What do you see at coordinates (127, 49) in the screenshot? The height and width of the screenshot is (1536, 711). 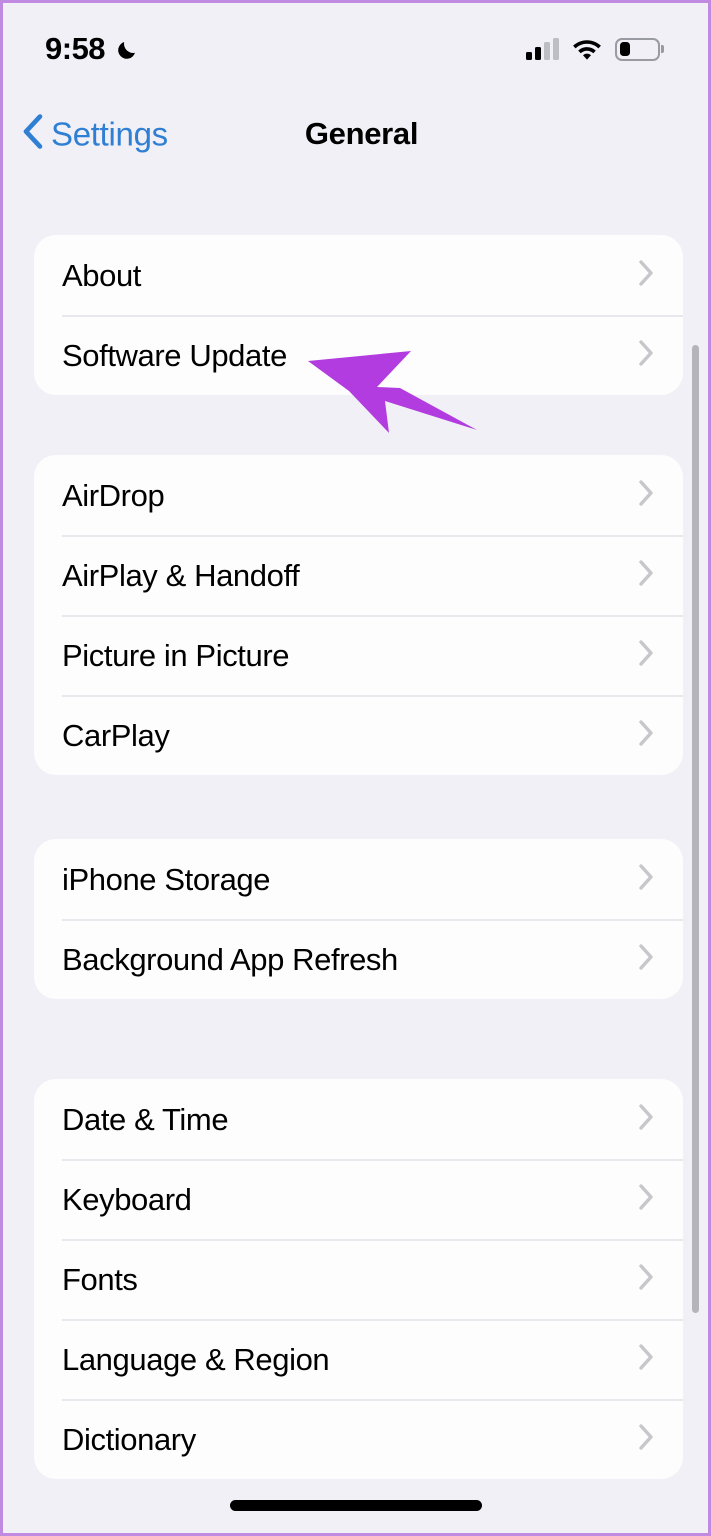 I see `crescent-moon-icon` at bounding box center [127, 49].